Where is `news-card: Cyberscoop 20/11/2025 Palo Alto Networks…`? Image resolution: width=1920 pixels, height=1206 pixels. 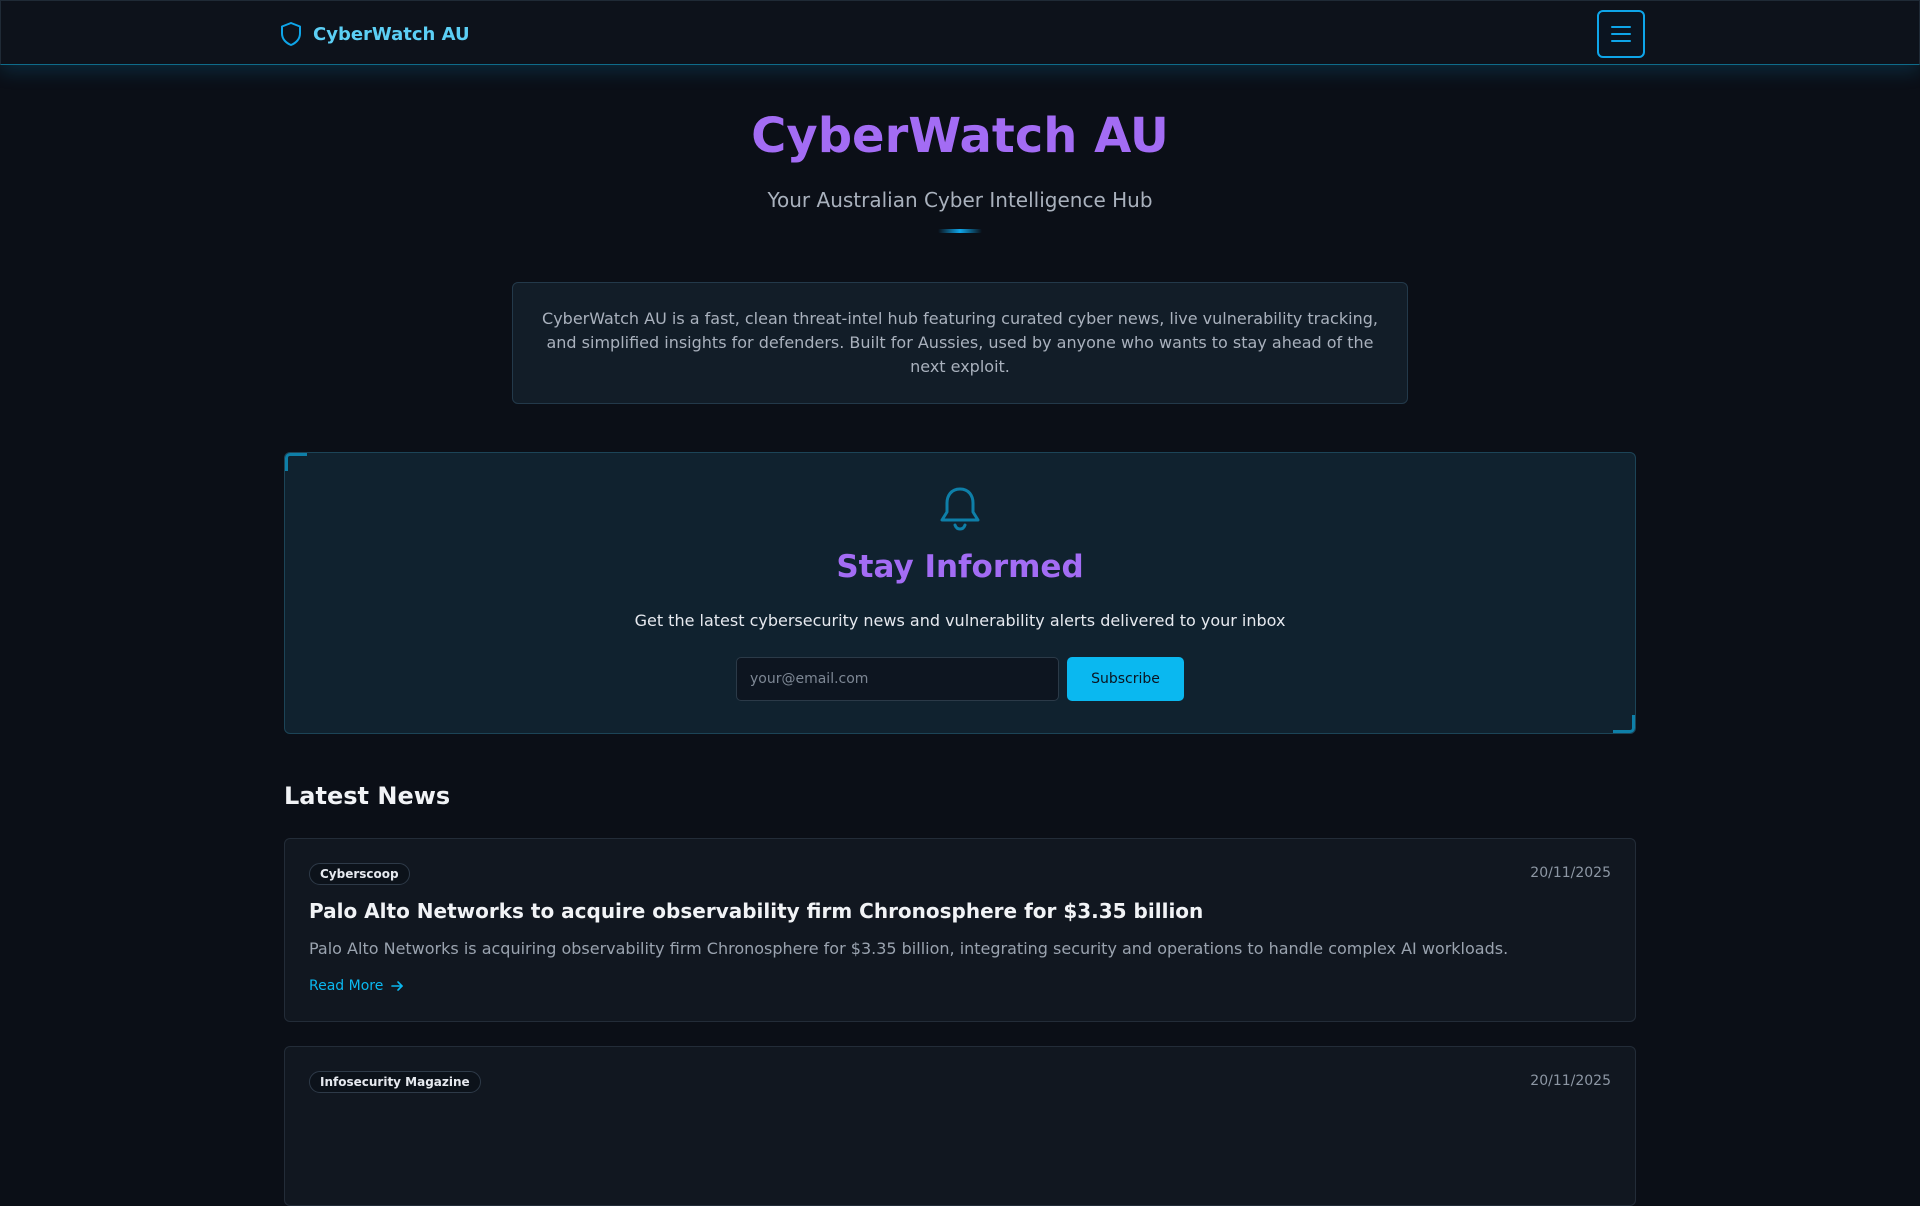 news-card: Cyberscoop 20/11/2025 Palo Alto Networks… is located at coordinates (960, 930).